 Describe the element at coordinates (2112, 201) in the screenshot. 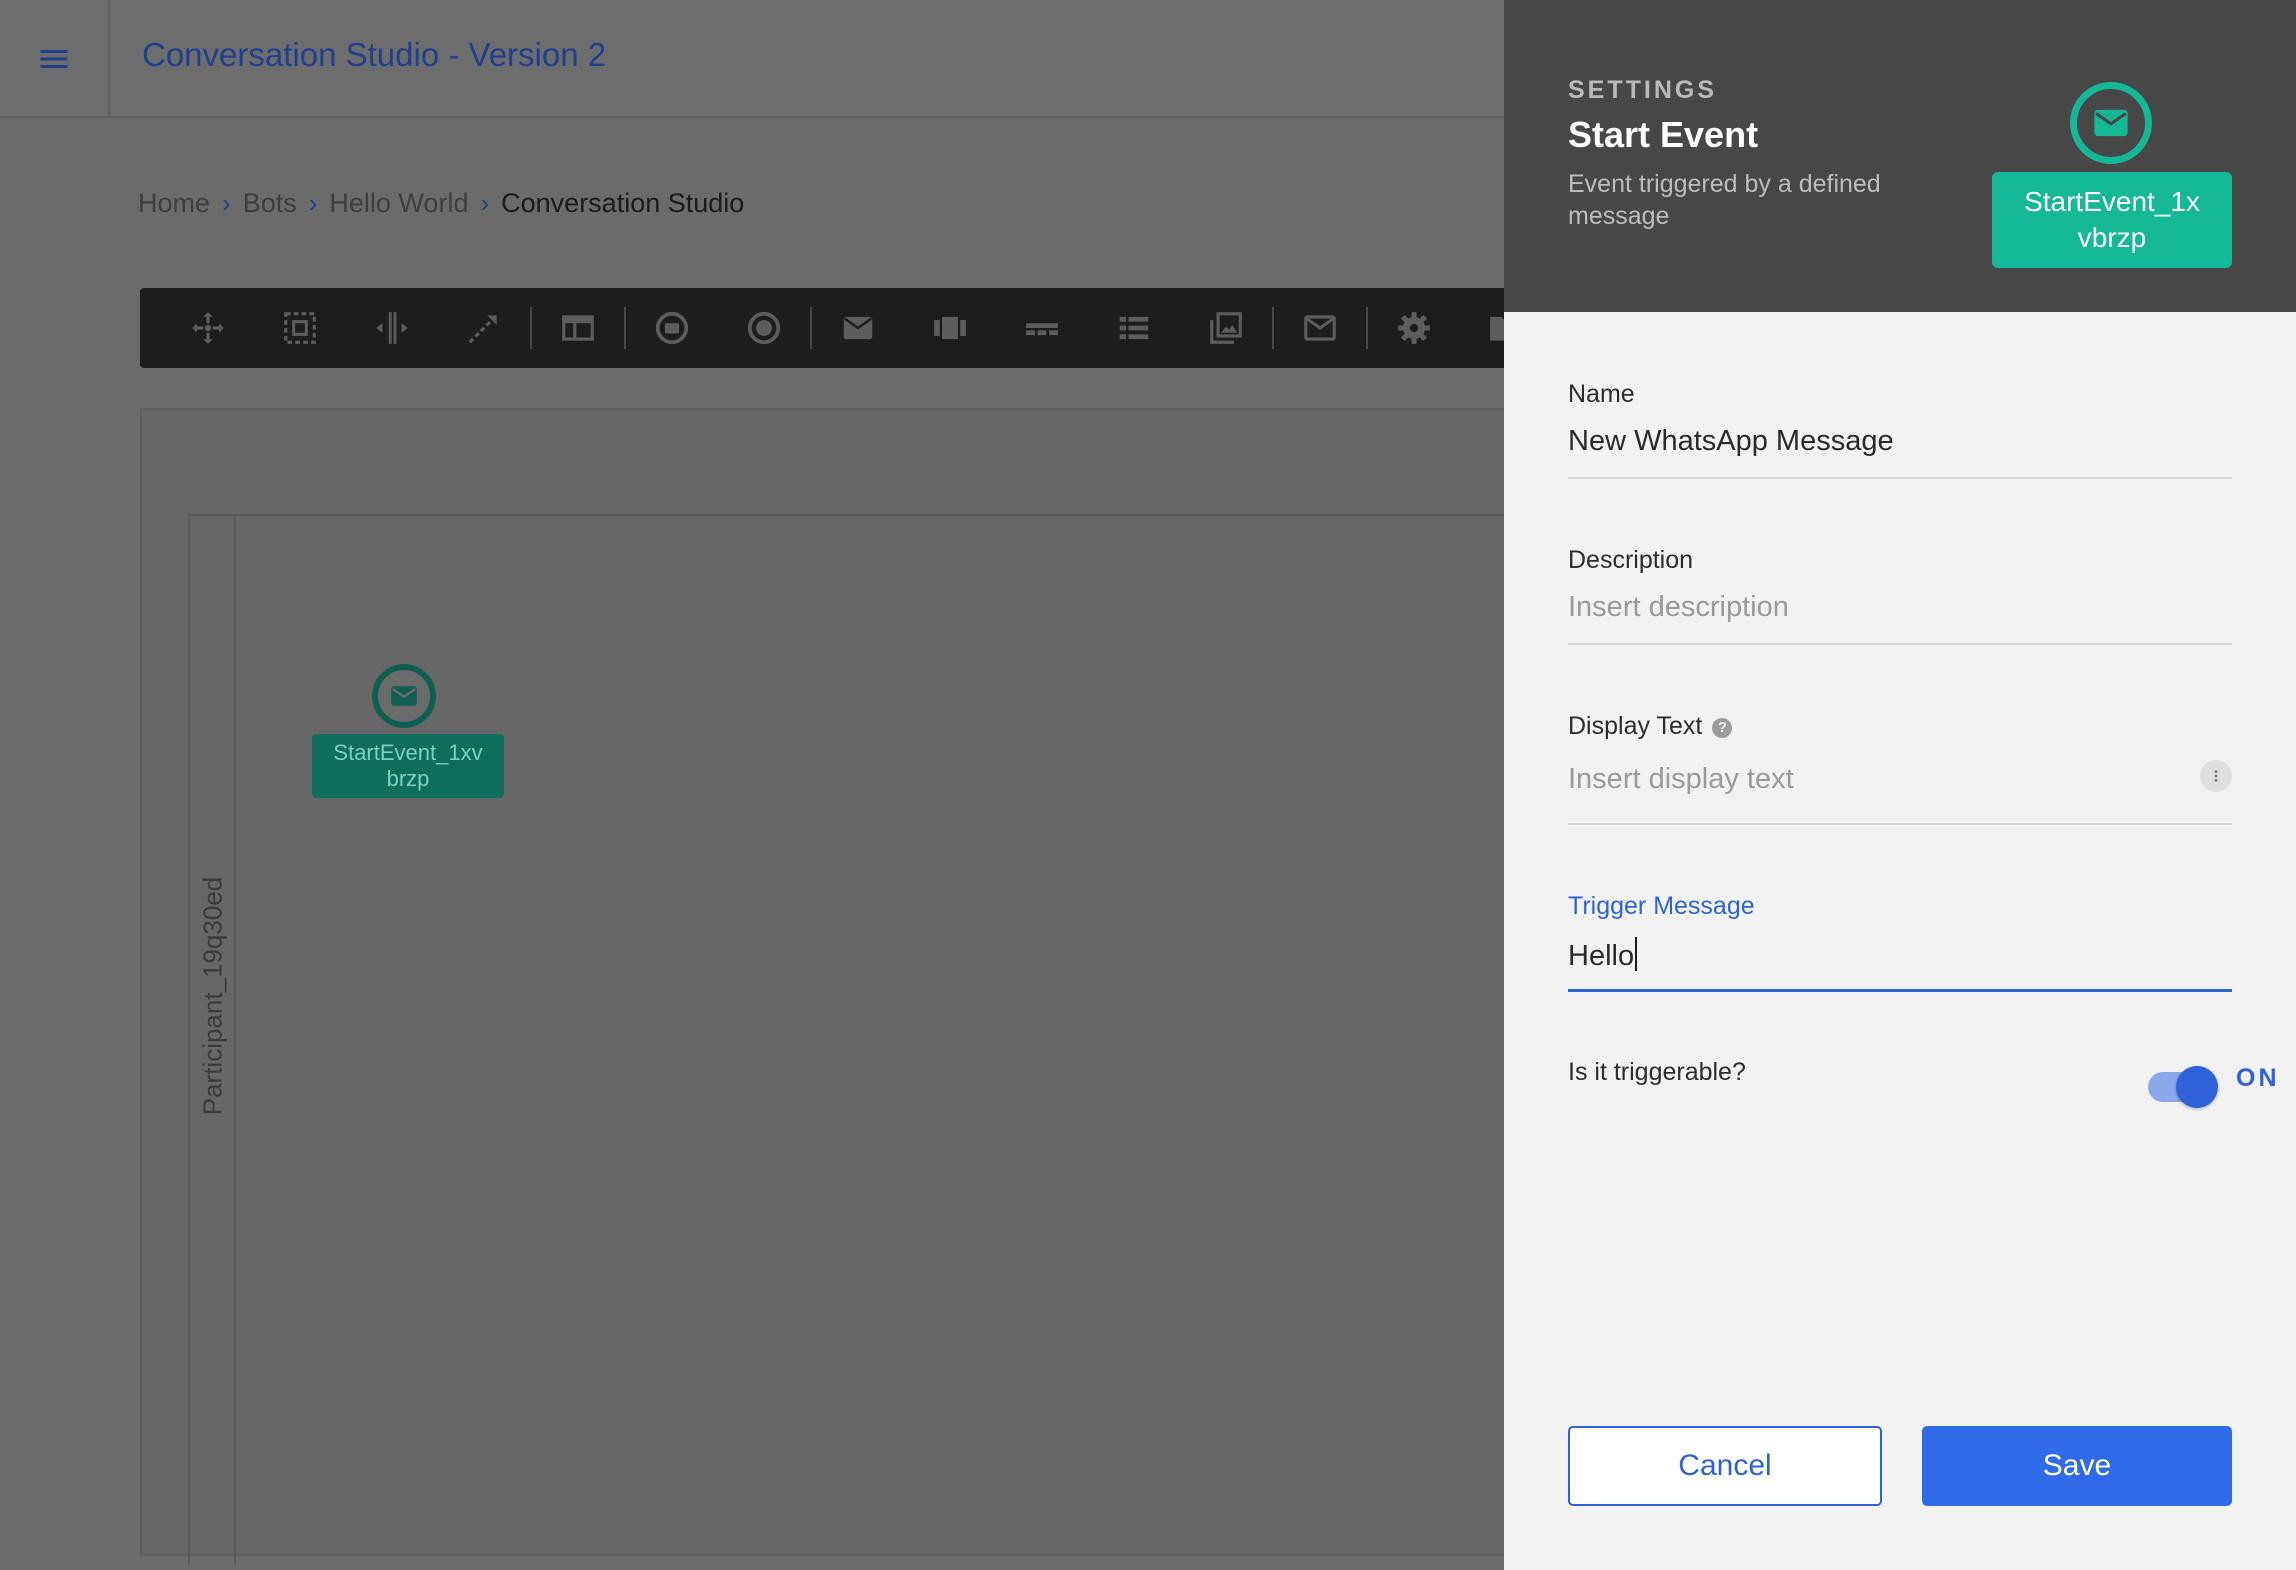

I see `badge-line1: StartEvent_1x` at that location.